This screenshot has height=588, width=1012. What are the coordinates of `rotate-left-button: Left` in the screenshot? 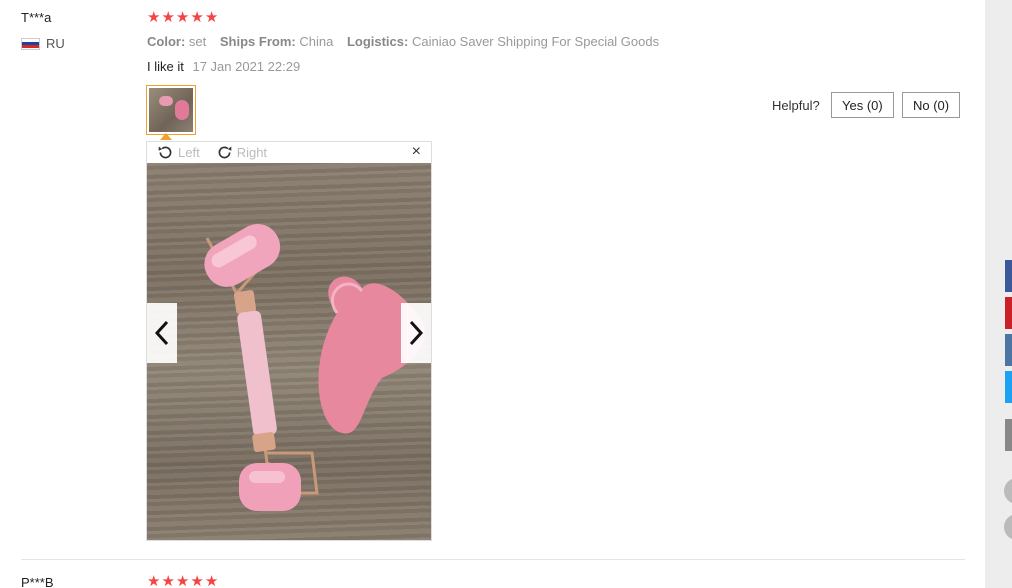 It's located at (178, 152).